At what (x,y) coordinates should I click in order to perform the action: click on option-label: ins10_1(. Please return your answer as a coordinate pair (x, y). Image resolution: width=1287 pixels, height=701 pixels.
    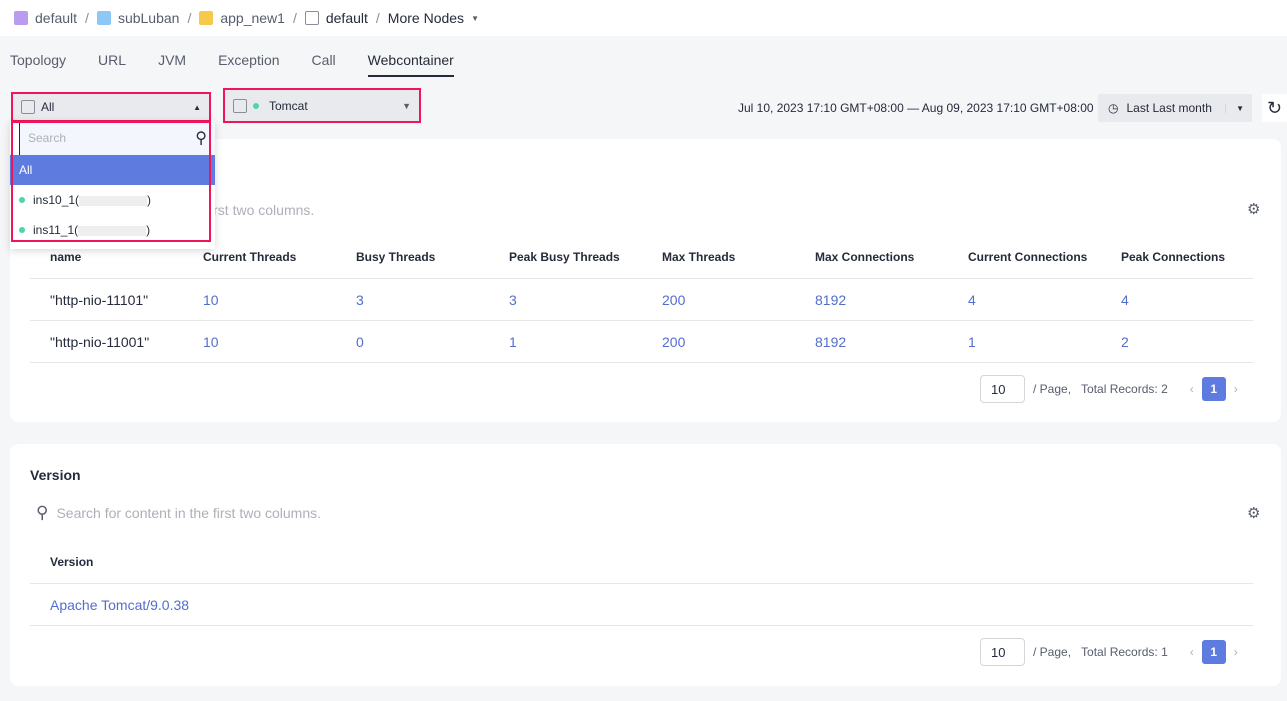
    Looking at the image, I should click on (56, 200).